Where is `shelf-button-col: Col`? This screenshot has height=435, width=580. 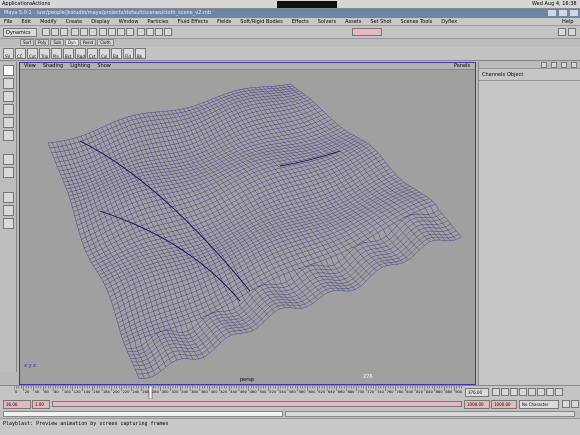 shelf-button-col: Col is located at coordinates (104, 53).